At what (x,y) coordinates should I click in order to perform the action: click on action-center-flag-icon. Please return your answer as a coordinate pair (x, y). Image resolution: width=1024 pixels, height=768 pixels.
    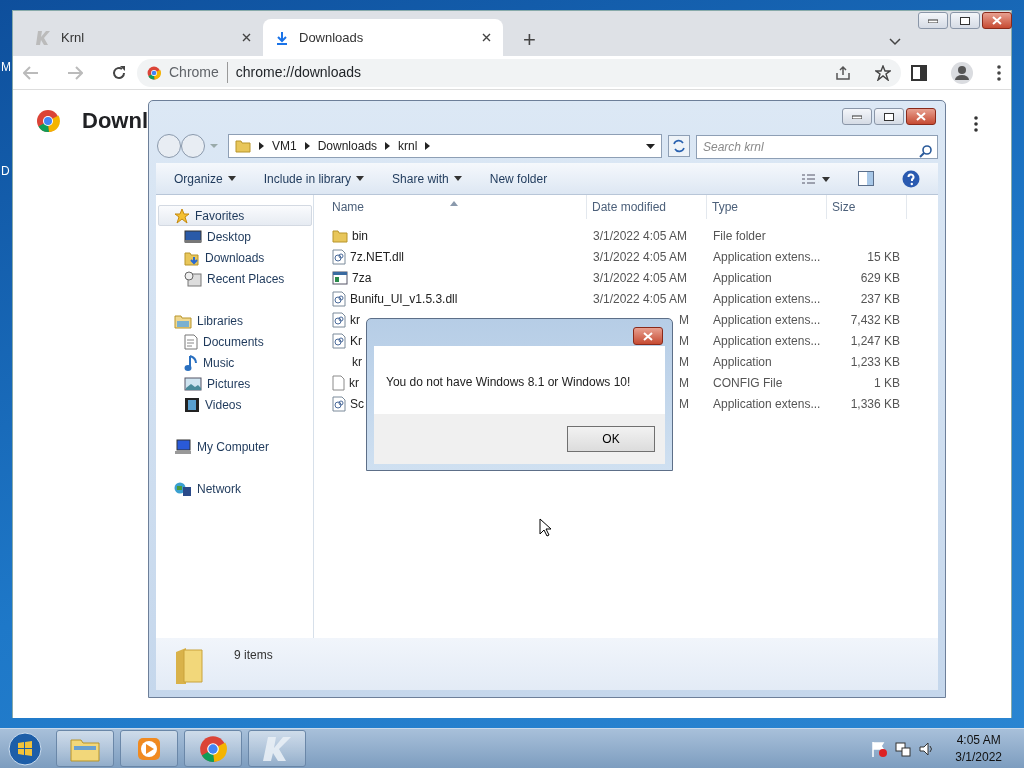
    Looking at the image, I should click on (879, 748).